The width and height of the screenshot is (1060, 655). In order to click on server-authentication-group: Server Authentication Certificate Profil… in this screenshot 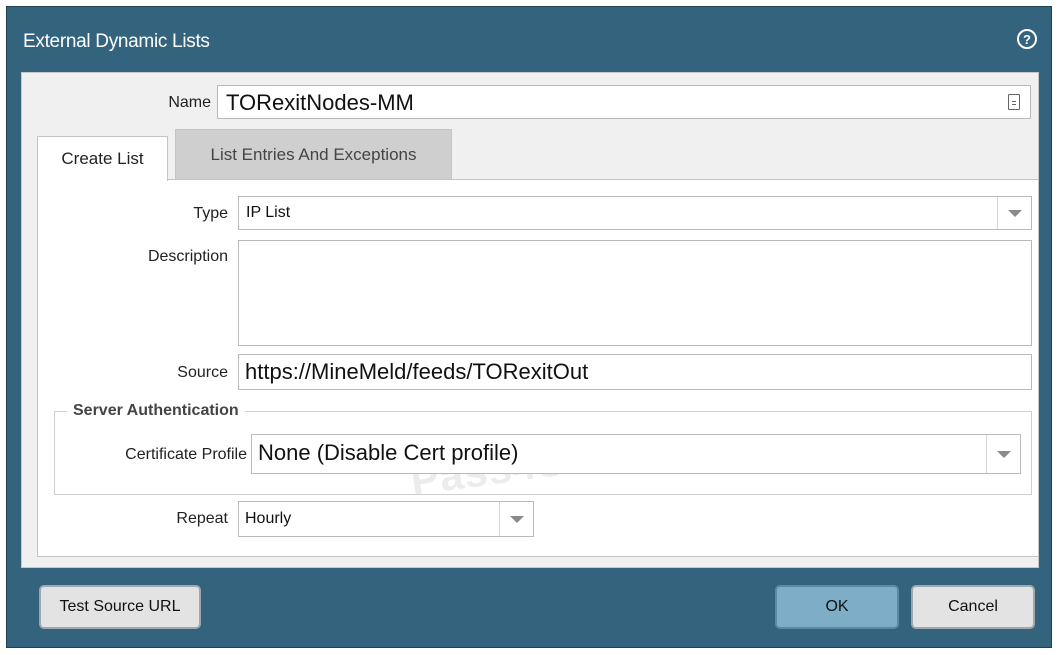, I will do `click(543, 448)`.